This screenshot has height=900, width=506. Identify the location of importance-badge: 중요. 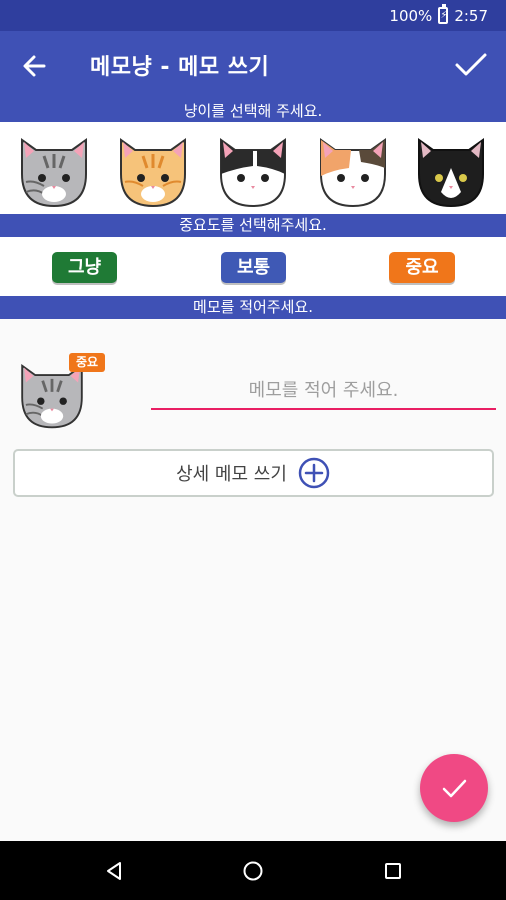
(87, 362).